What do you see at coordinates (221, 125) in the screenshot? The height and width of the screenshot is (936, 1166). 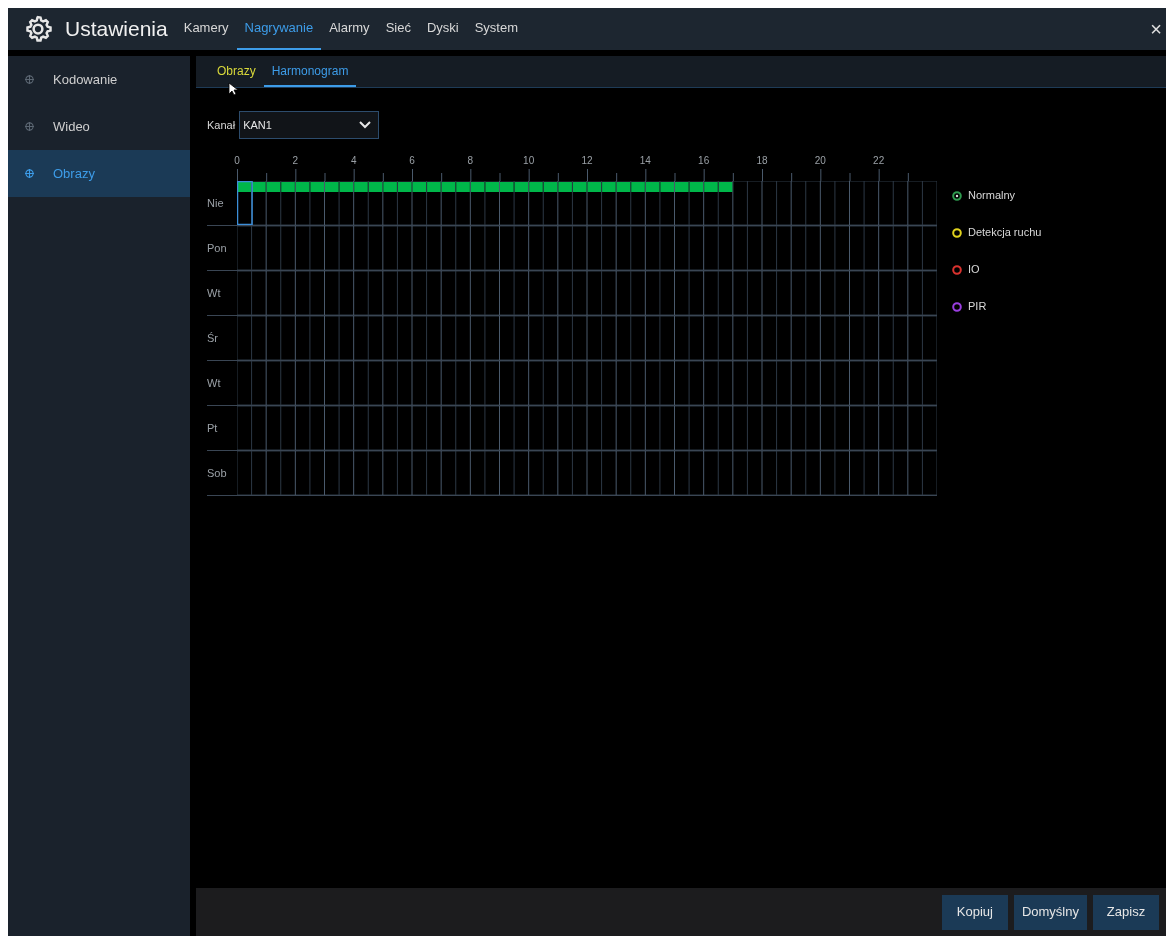 I see `channel-label: Kanał` at bounding box center [221, 125].